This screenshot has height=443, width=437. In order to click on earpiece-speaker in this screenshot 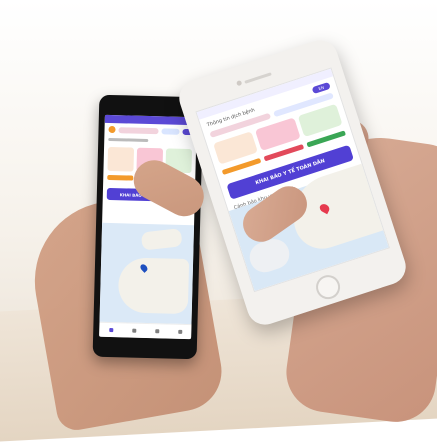, I will do `click(258, 78)`.